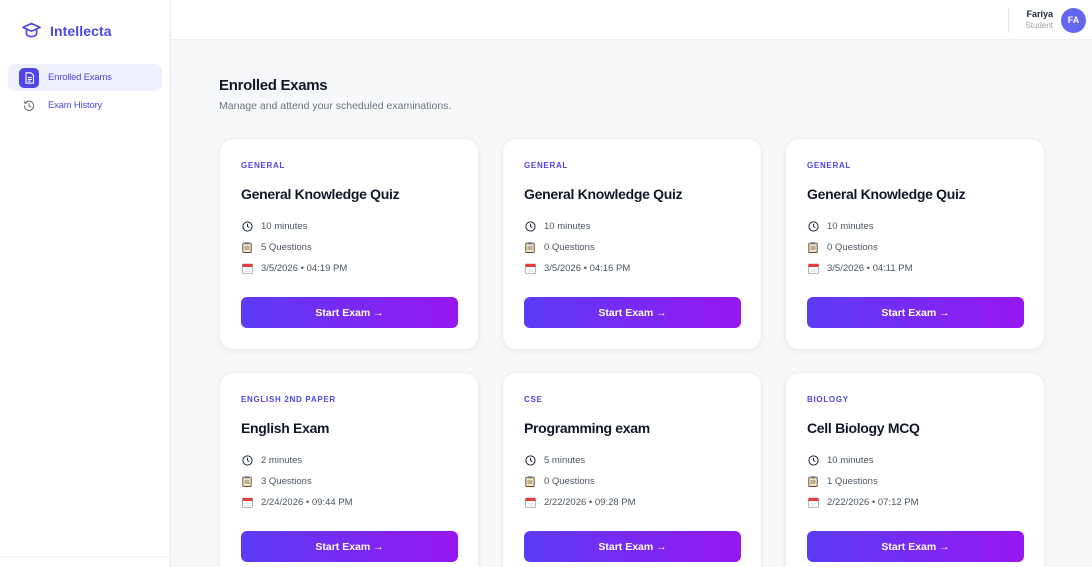  I want to click on exam-title: Cell Biology MCQ, so click(863, 428).